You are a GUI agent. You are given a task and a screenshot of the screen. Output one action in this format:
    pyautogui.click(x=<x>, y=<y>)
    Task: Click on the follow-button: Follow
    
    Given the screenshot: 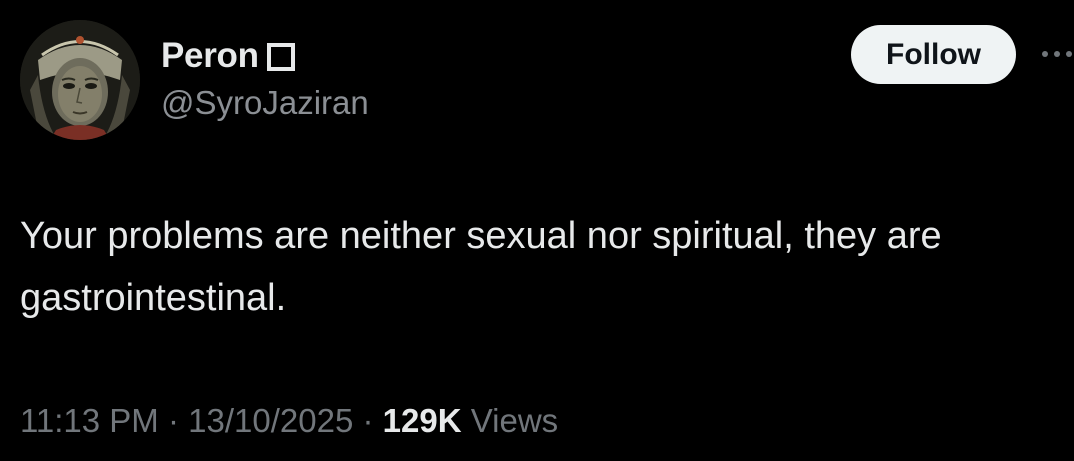 What is the action you would take?
    pyautogui.click(x=933, y=54)
    